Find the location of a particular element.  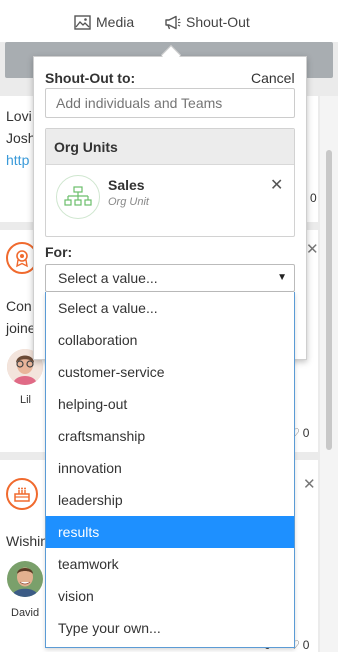

megaphone-icon is located at coordinates (173, 22).